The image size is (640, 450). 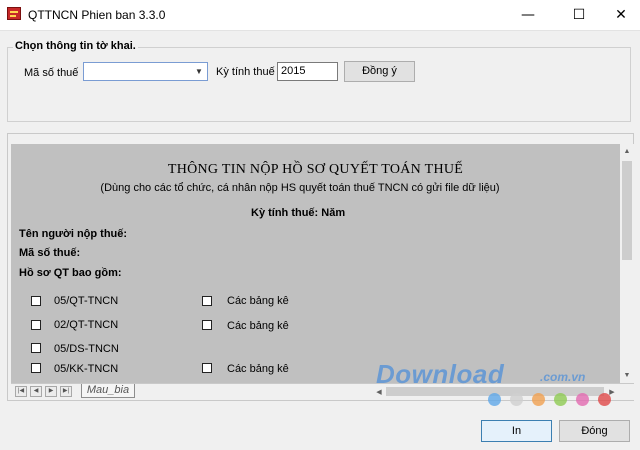 I want to click on app-icon, so click(x=14, y=13).